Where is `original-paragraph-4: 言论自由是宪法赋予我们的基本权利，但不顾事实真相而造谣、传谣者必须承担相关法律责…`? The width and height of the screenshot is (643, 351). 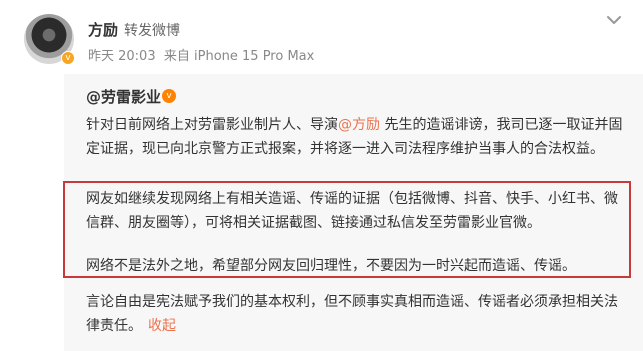 original-paragraph-4: 言论自由是宪法赋予我们的基本权利，但不顾事实真相而造谣、传谣者必须承担相关法律责… is located at coordinates (358, 314).